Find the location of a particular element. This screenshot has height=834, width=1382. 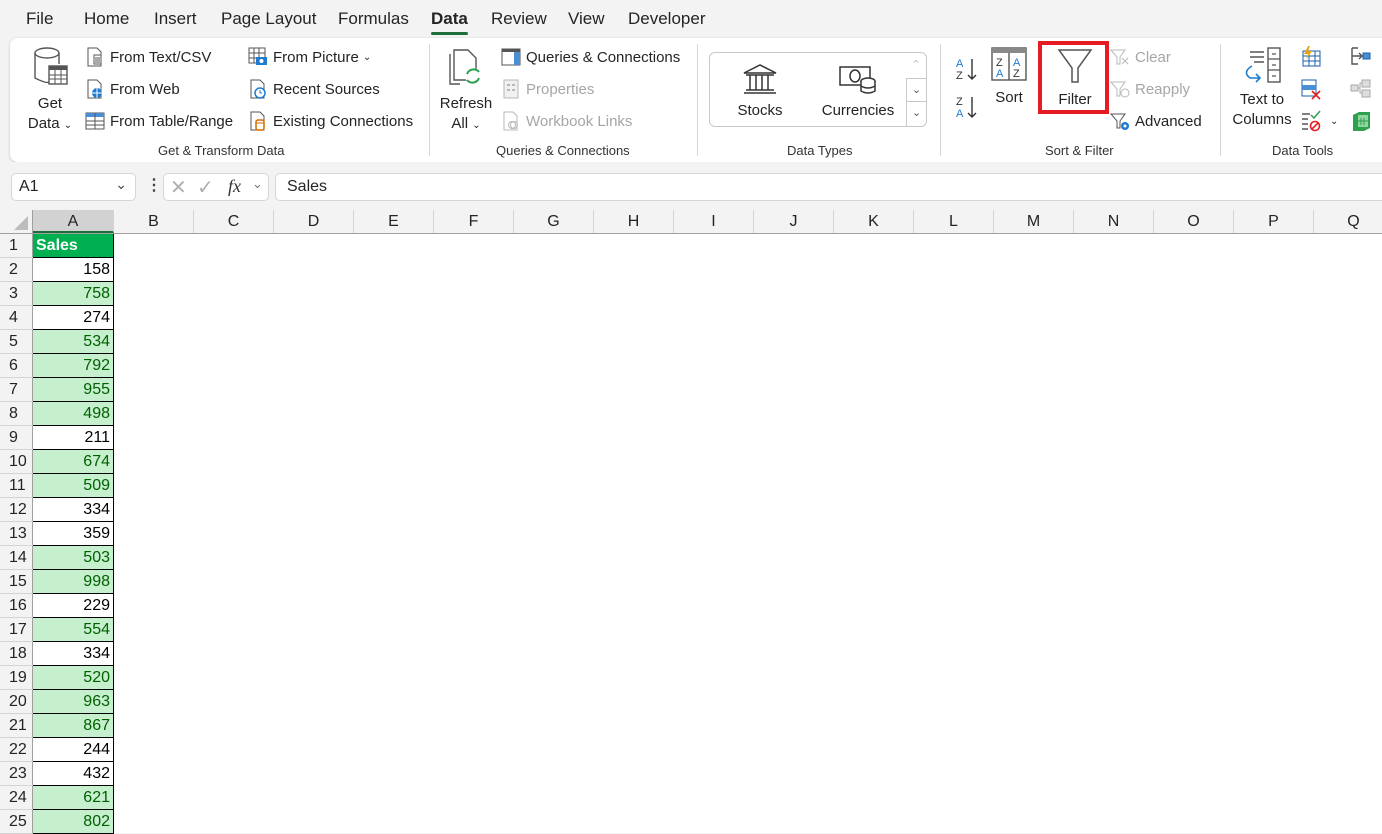

data-cell: 211 is located at coordinates (73, 438).